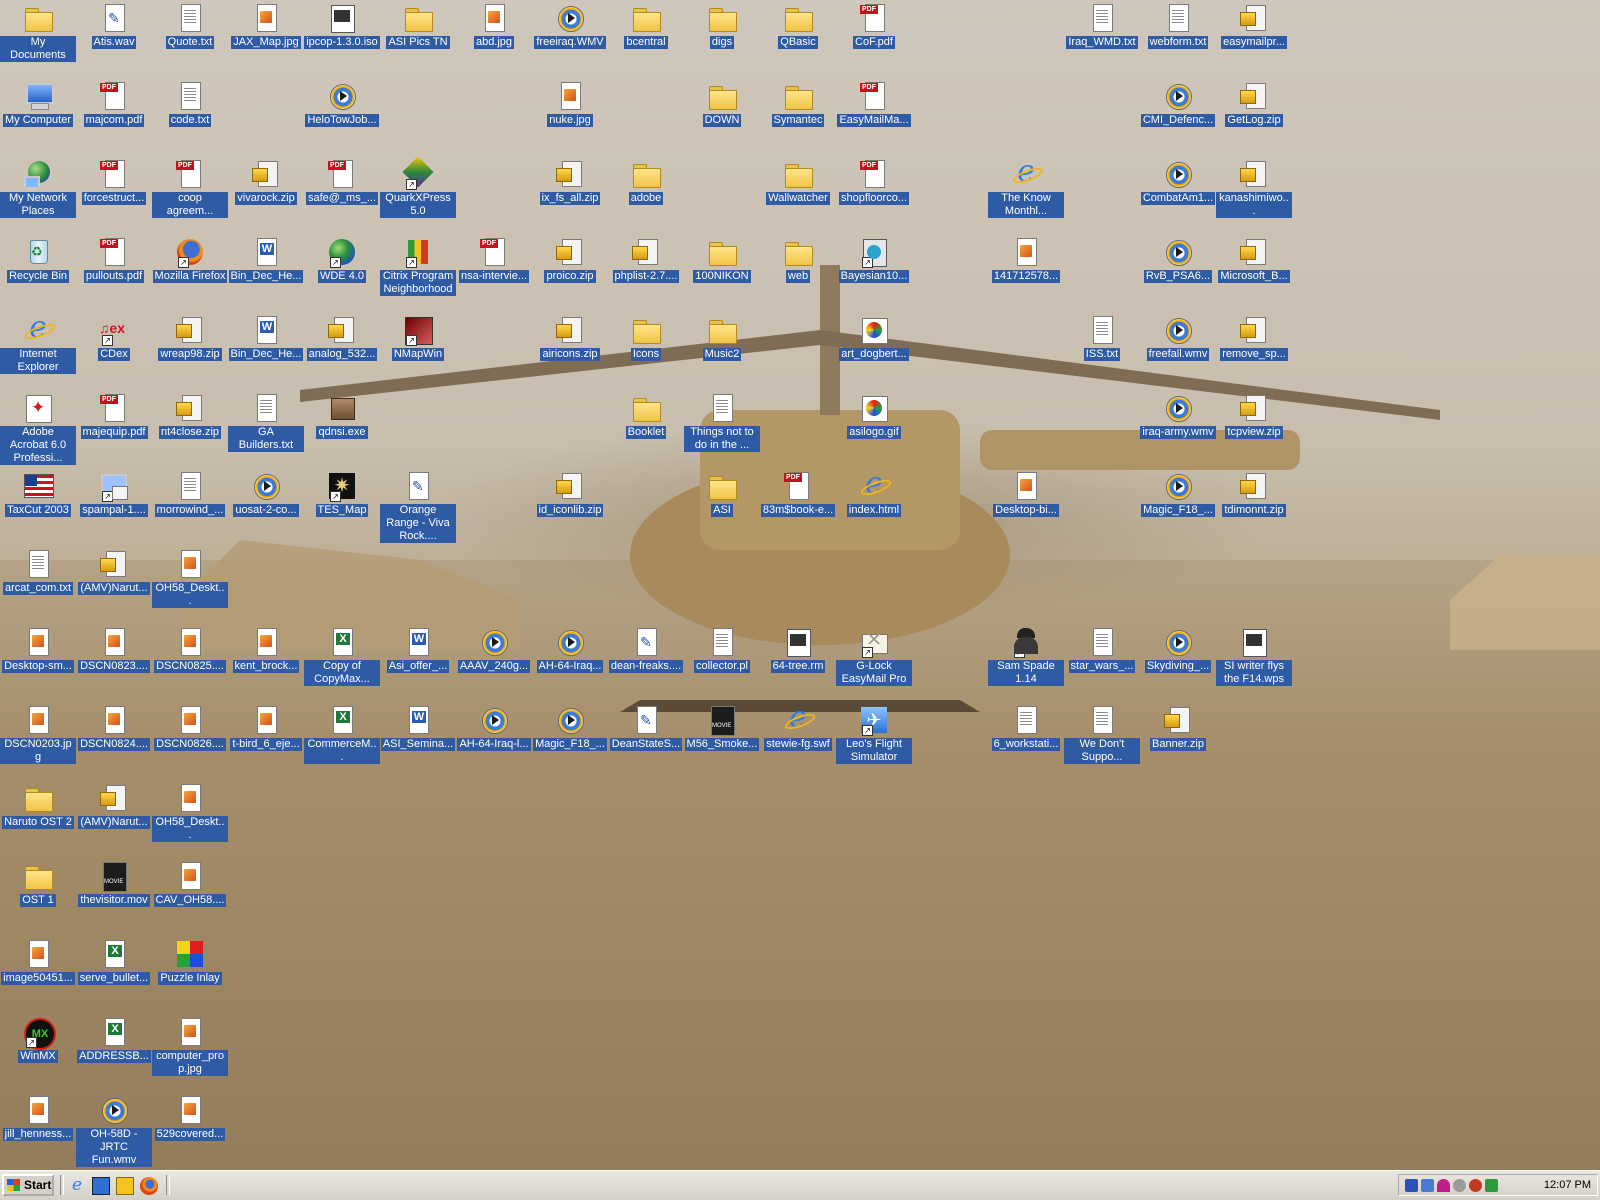 The height and width of the screenshot is (1200, 1600). What do you see at coordinates (114, 1130) in the screenshot?
I see `desktop-icon: OH-58D - JRTC Fun.wmv` at bounding box center [114, 1130].